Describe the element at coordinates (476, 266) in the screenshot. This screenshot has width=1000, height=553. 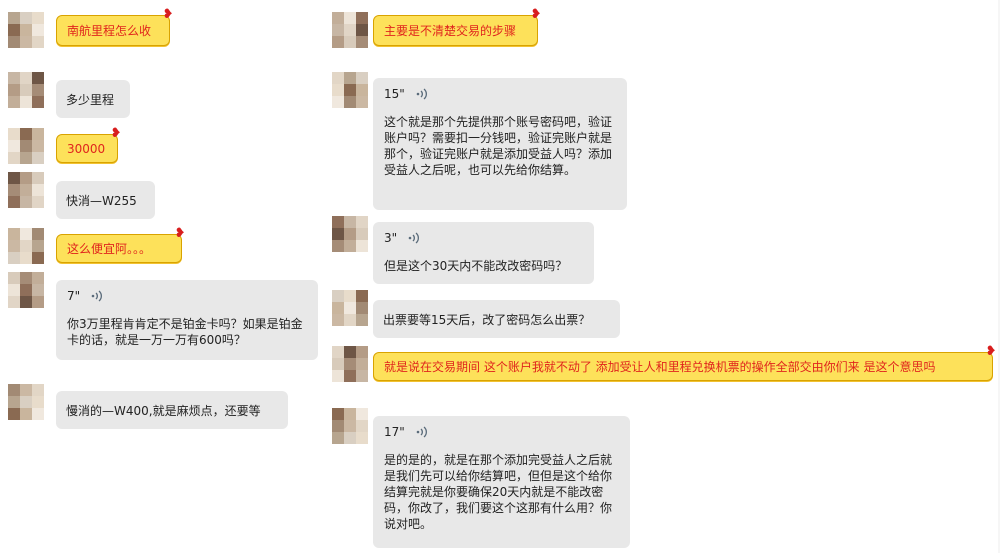
I see `voice-transcript: 但是这个30天内不能改改密码吗？` at that location.